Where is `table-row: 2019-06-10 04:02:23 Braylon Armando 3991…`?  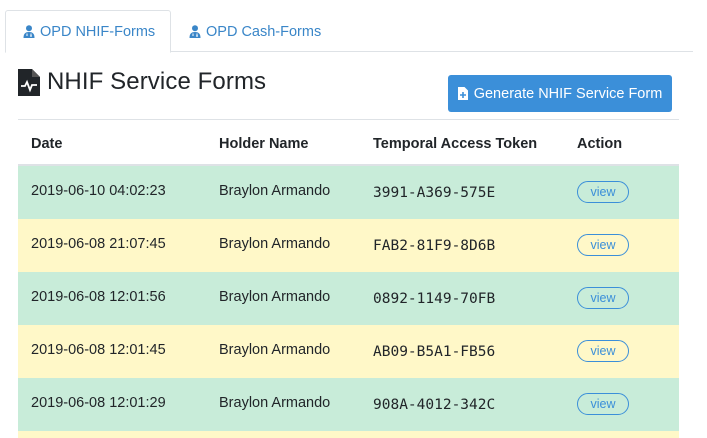 table-row: 2019-06-10 04:02:23 Braylon Armando 3991… is located at coordinates (348, 192).